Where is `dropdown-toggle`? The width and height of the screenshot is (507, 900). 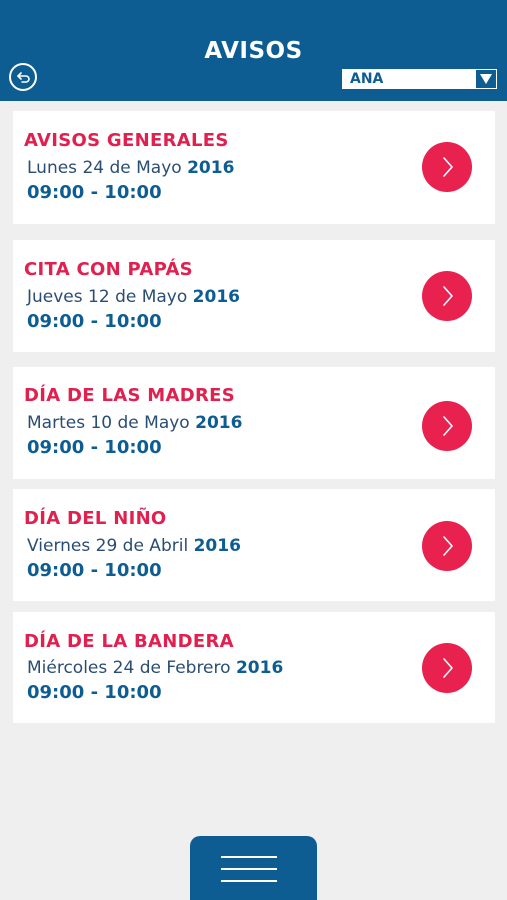
dropdown-toggle is located at coordinates (486, 79).